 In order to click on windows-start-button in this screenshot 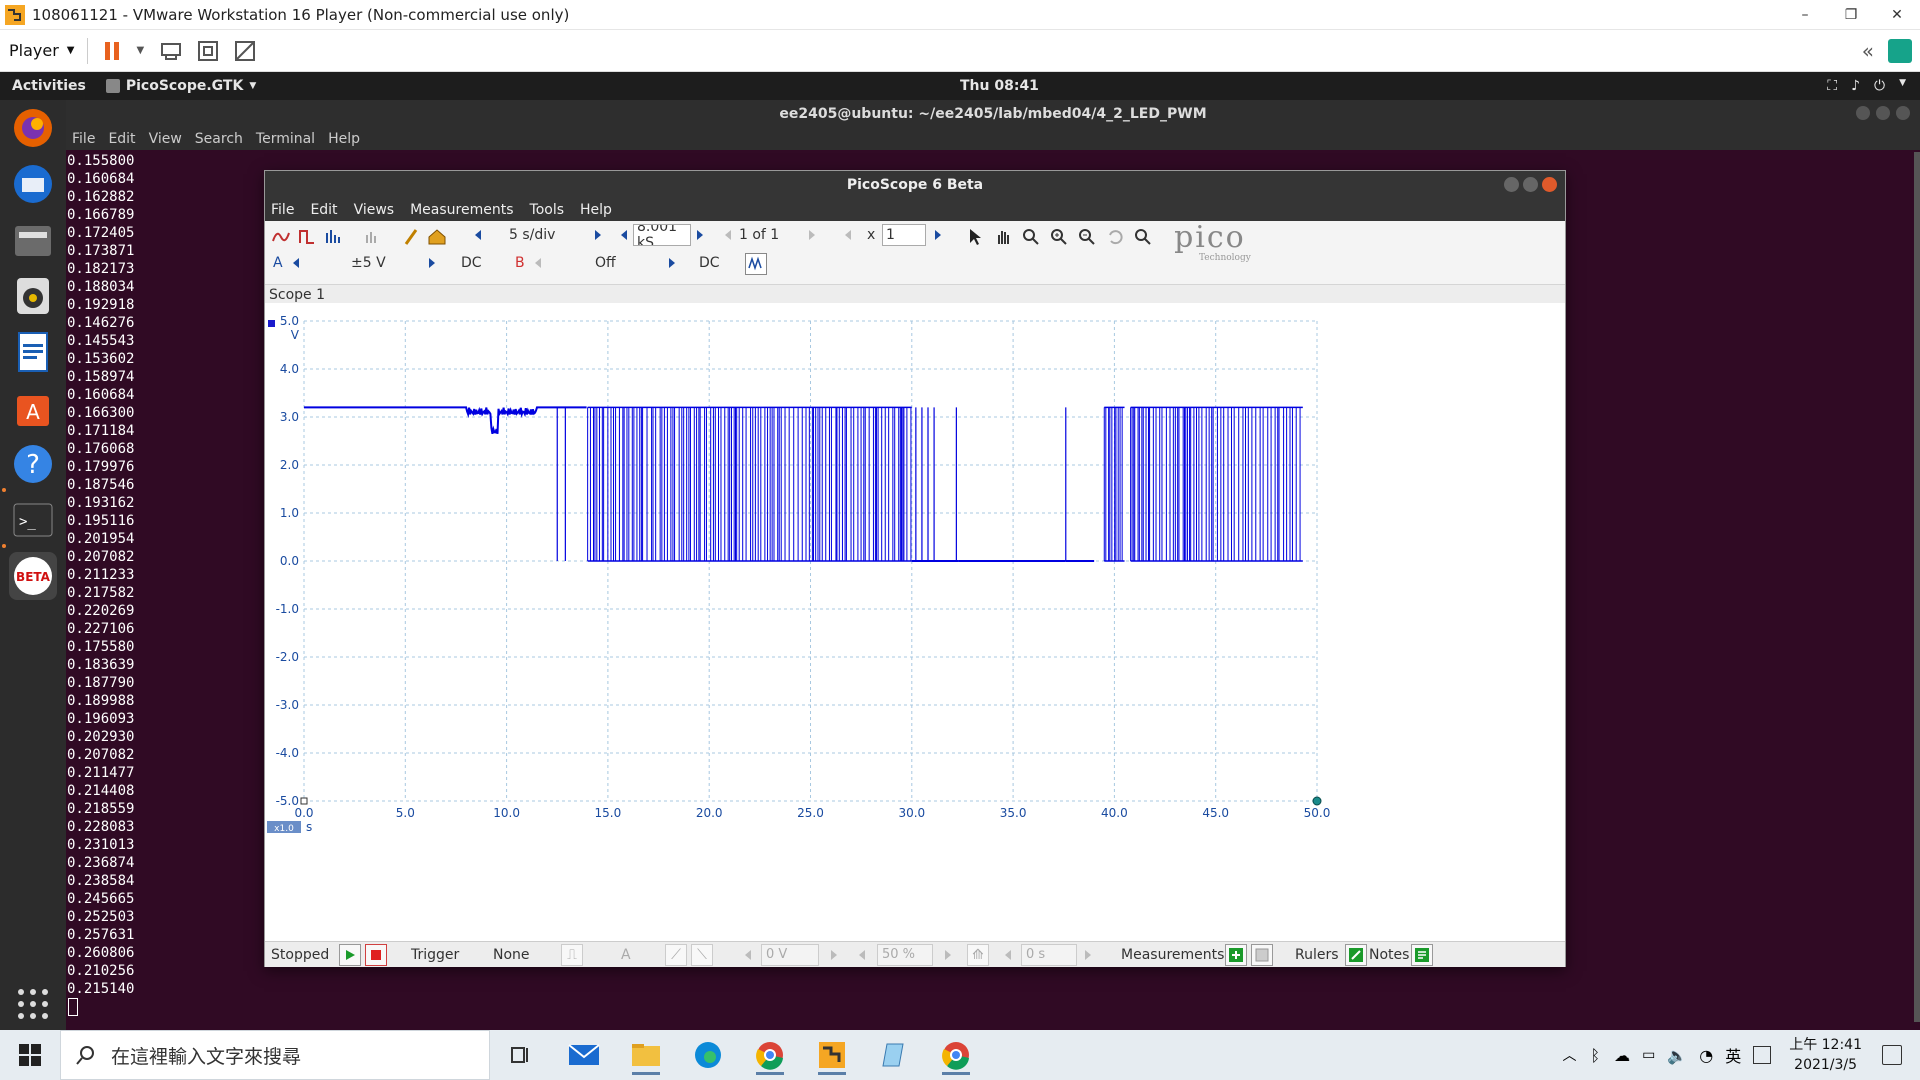, I will do `click(30, 1055)`.